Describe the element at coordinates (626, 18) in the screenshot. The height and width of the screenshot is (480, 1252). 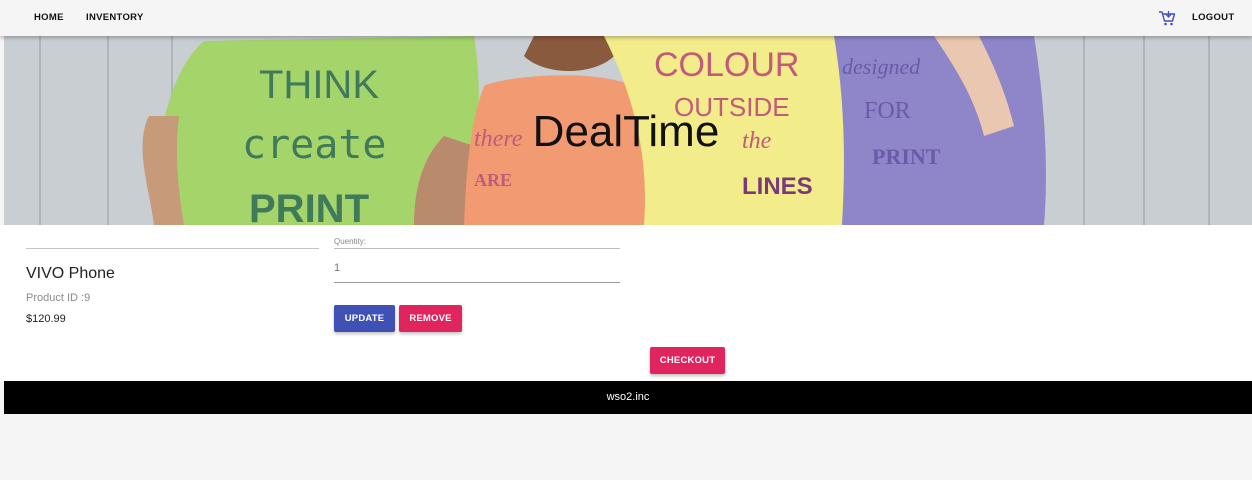
I see `top-nav: HOME INVENTORY LOGOUT` at that location.